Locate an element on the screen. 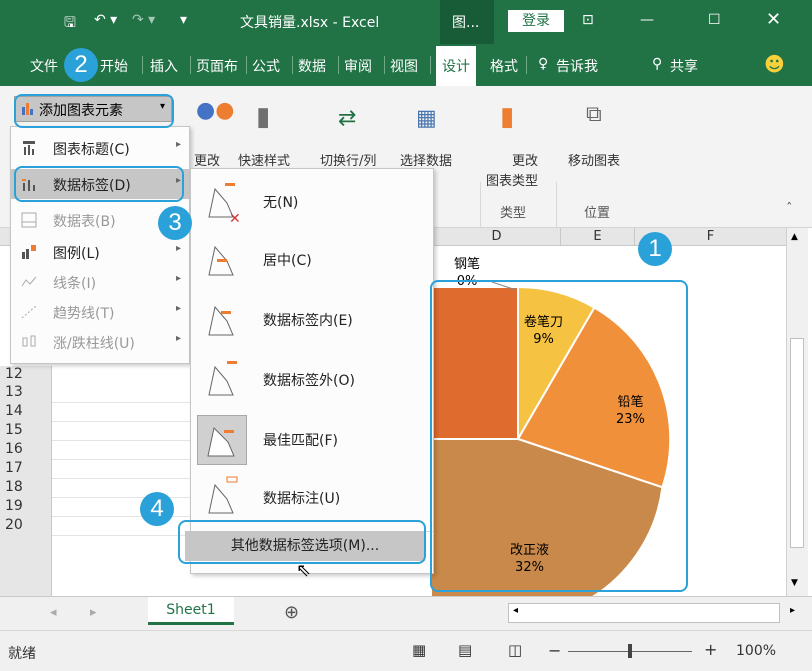  step-badge-1: 1 is located at coordinates (655, 249).